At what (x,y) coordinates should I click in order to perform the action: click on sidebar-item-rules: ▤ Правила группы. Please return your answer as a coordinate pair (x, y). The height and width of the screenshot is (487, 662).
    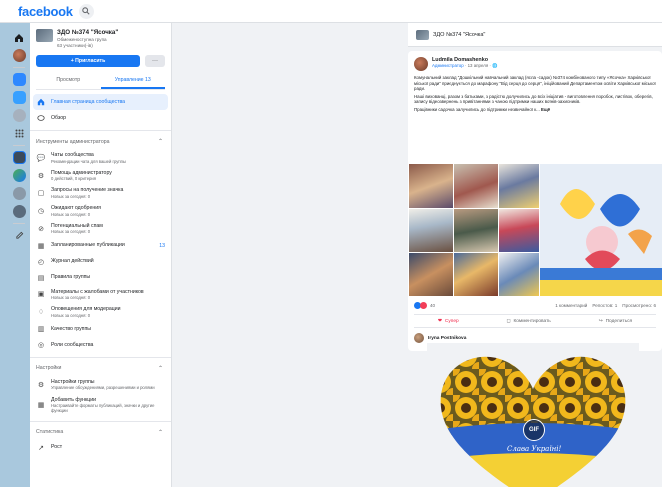
    Looking at the image, I should click on (100, 278).